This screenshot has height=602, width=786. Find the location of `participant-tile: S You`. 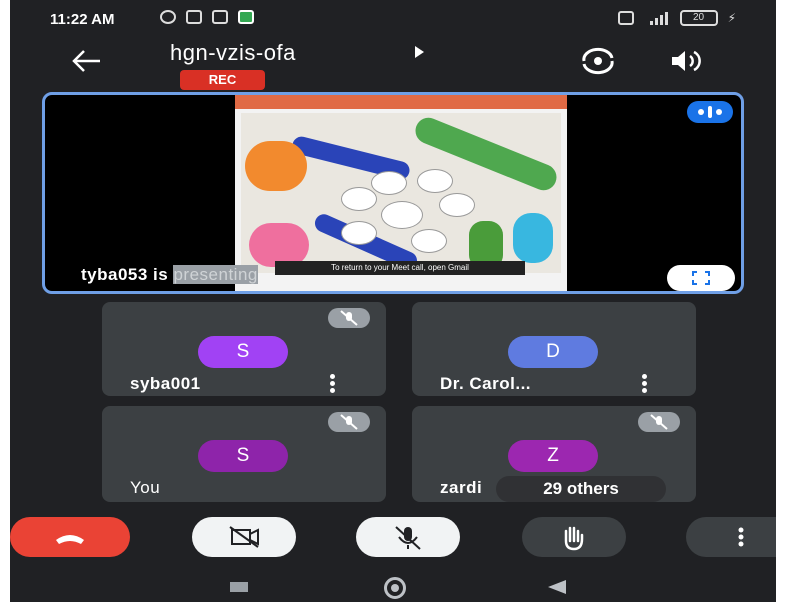

participant-tile: S You is located at coordinates (244, 454).